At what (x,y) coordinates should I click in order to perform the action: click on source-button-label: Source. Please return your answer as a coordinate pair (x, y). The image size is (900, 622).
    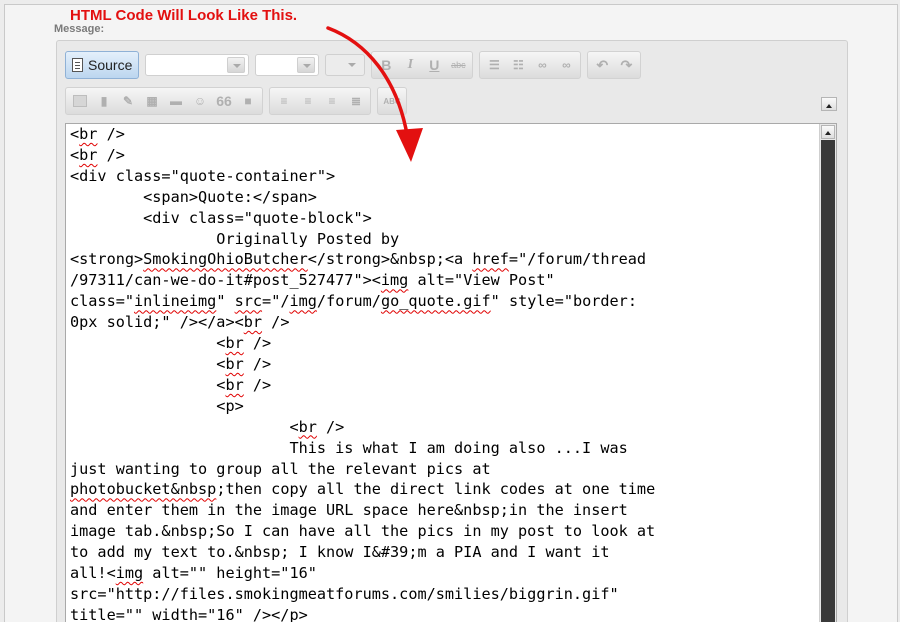
    Looking at the image, I should click on (110, 65).